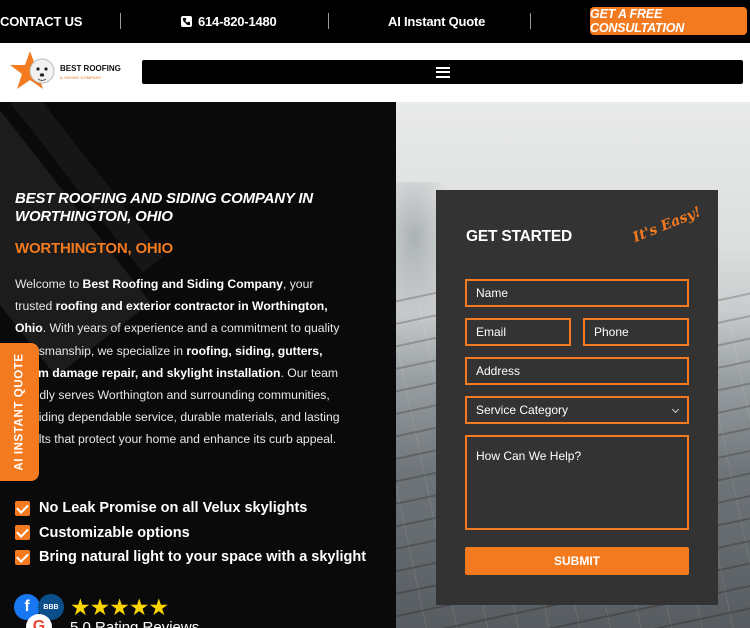 The height and width of the screenshot is (628, 750). Describe the element at coordinates (529, 456) in the screenshot. I see `message-placeholder: How Can We Help?` at that location.